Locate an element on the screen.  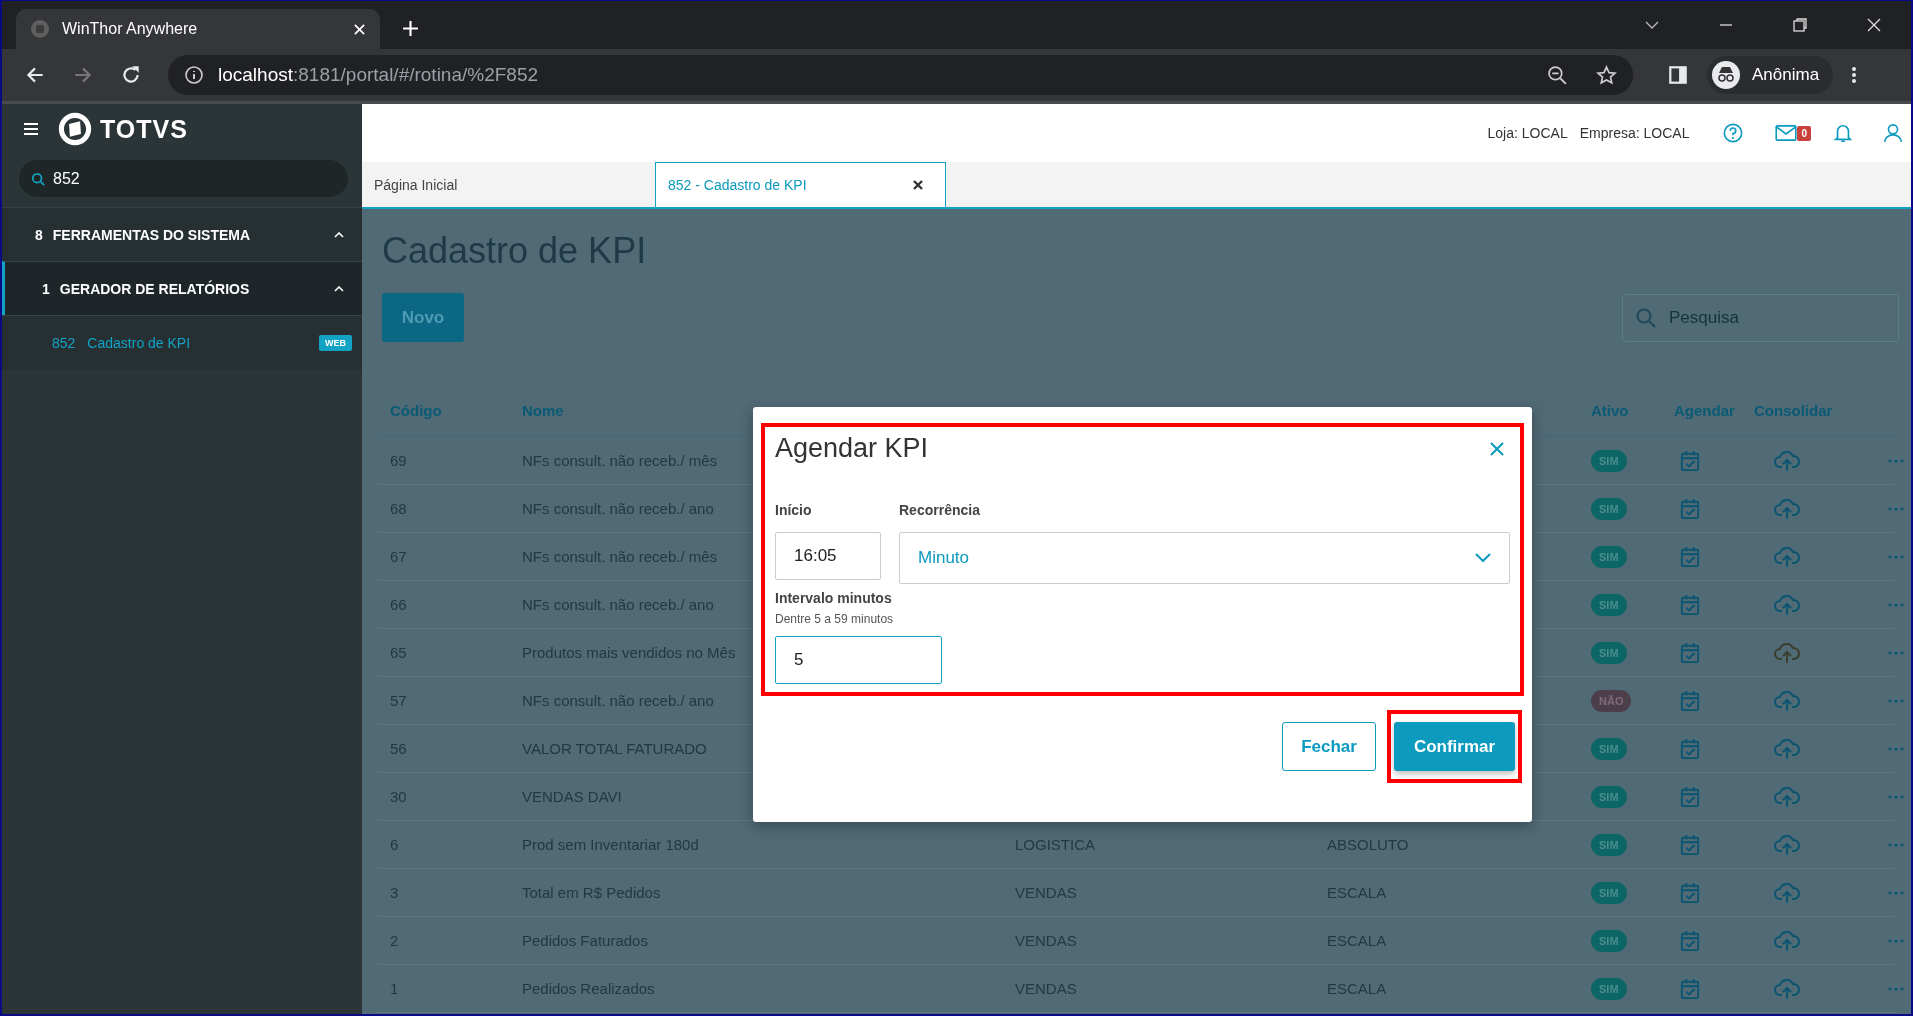
field-hint: Dentre 5 a 59 minutos is located at coordinates (835, 619).